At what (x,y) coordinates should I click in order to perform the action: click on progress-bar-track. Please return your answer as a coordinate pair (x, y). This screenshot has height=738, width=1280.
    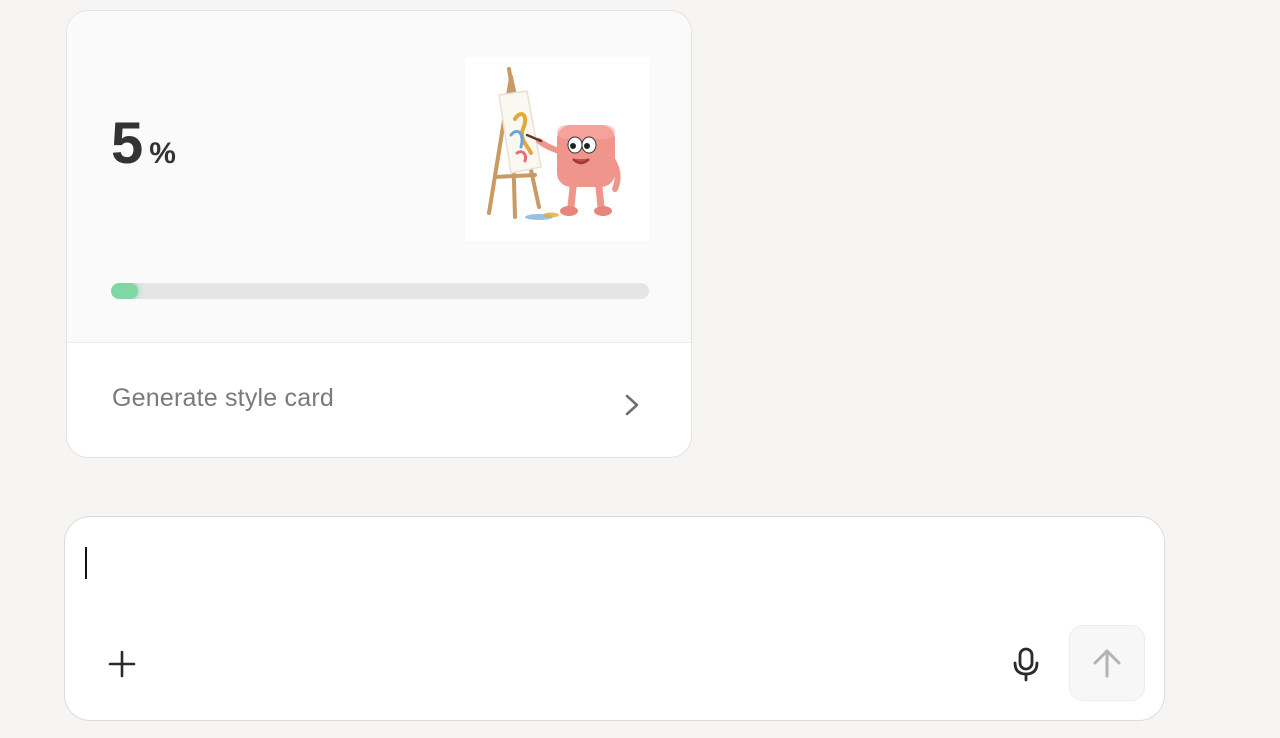
    Looking at the image, I should click on (380, 291).